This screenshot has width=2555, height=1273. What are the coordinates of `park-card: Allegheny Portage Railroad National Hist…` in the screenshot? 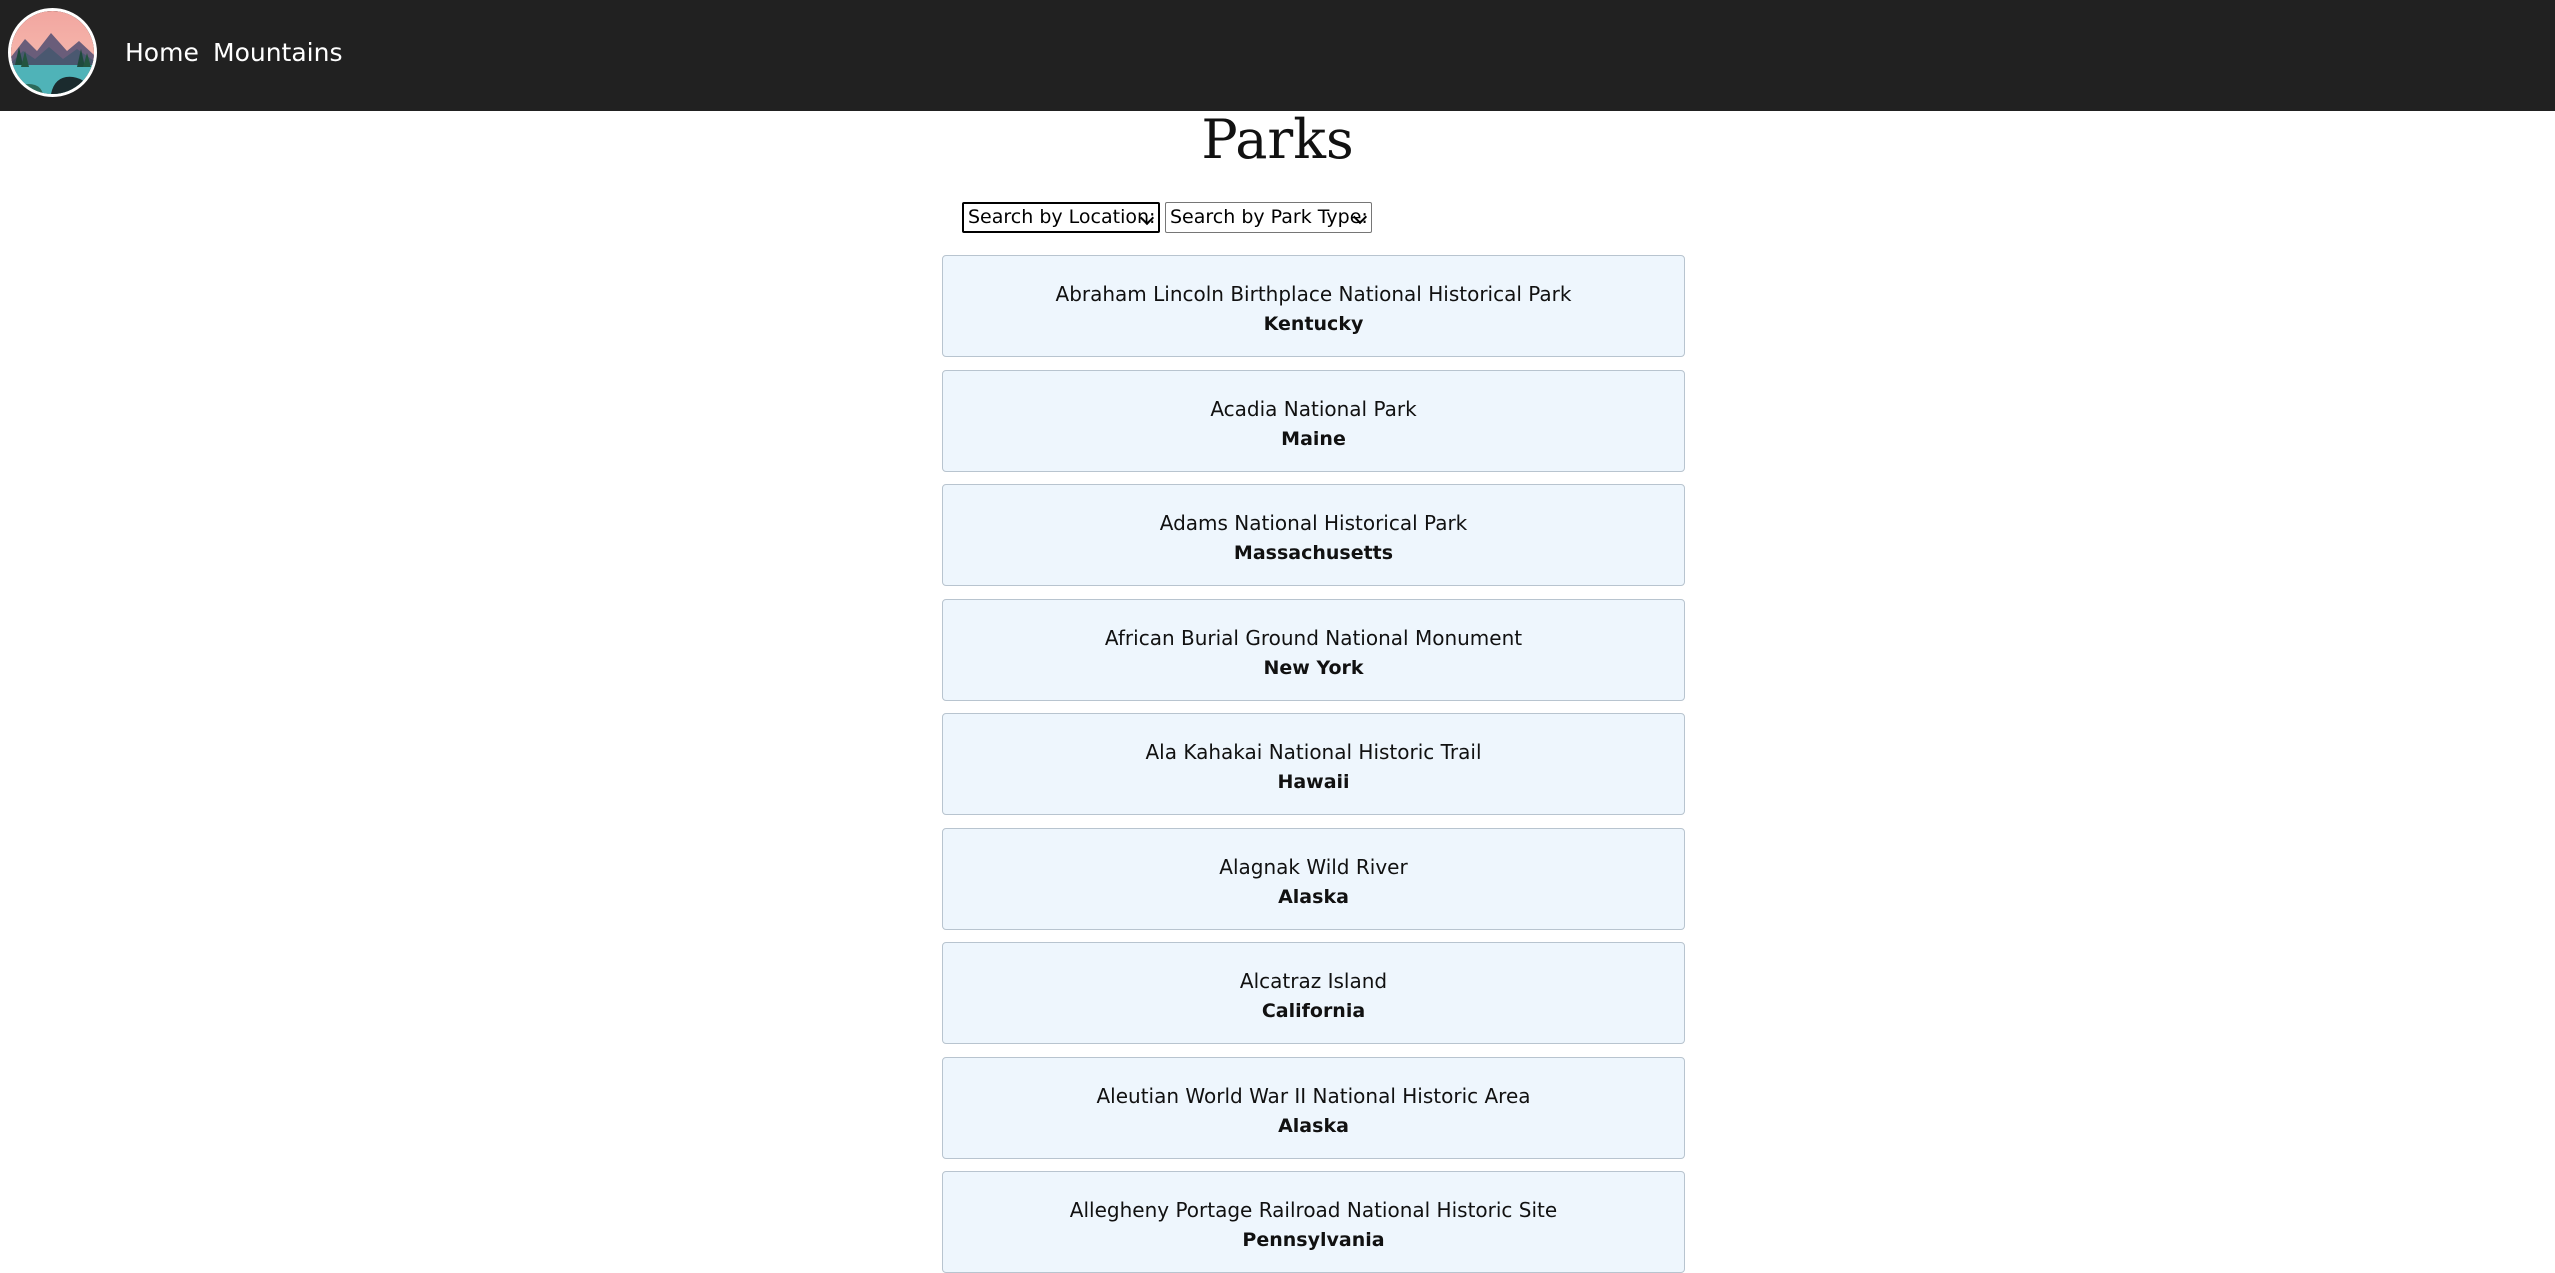 It's located at (1313, 1222).